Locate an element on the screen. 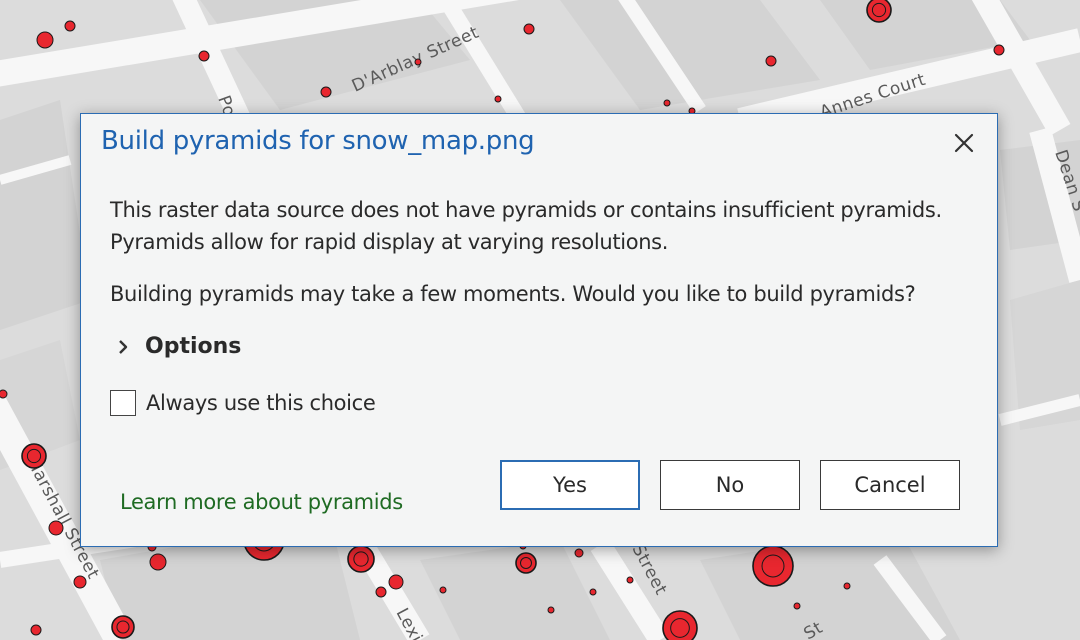  close-button is located at coordinates (964, 143).